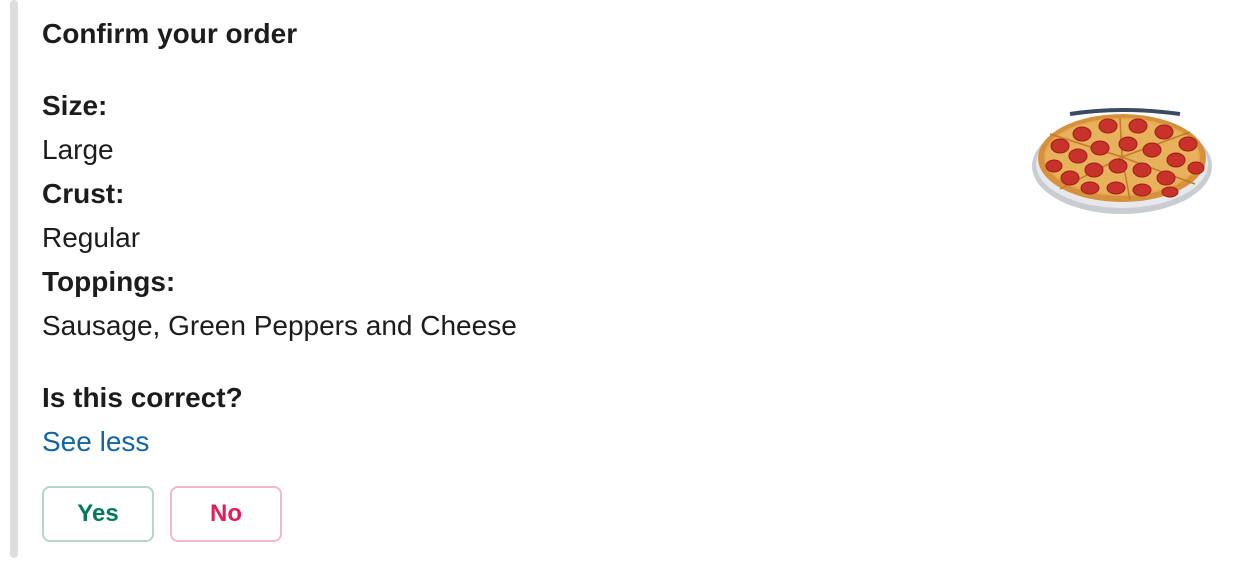 This screenshot has width=1240, height=574. What do you see at coordinates (98, 514) in the screenshot?
I see `yes-button: Yes` at bounding box center [98, 514].